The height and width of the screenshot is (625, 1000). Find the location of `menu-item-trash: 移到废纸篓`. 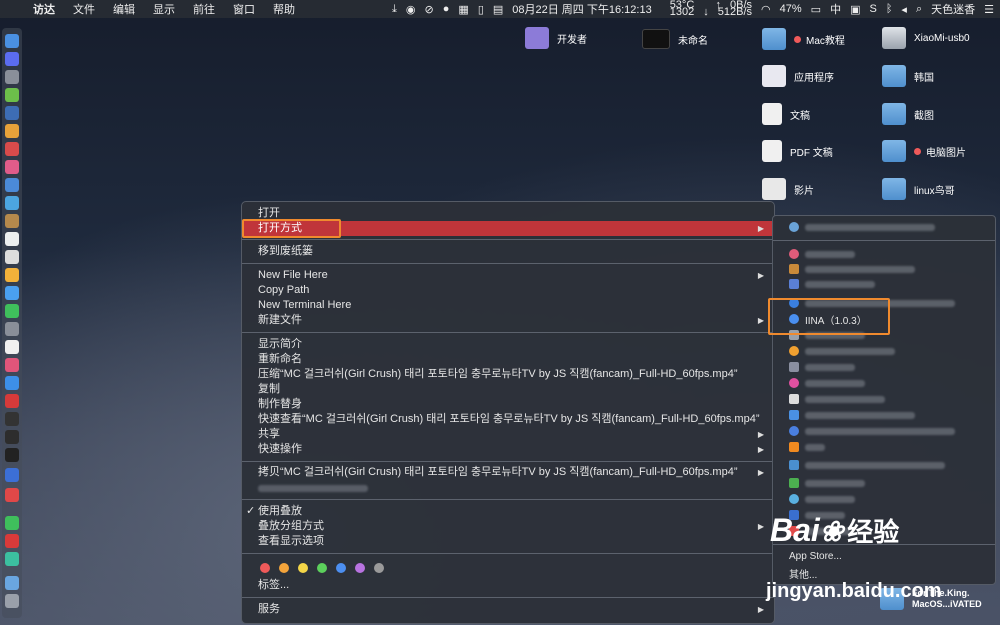

menu-item-trash: 移到废纸篓 is located at coordinates (508, 251).